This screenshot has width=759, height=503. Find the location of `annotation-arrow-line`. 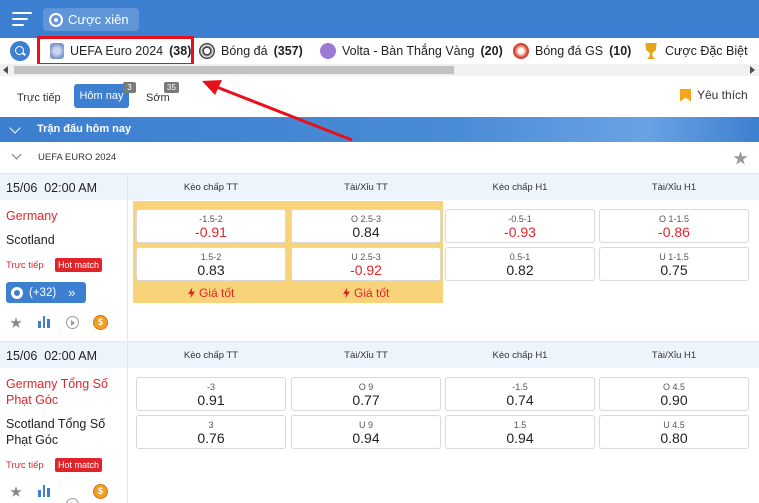

annotation-arrow-line is located at coordinates (283, 113).